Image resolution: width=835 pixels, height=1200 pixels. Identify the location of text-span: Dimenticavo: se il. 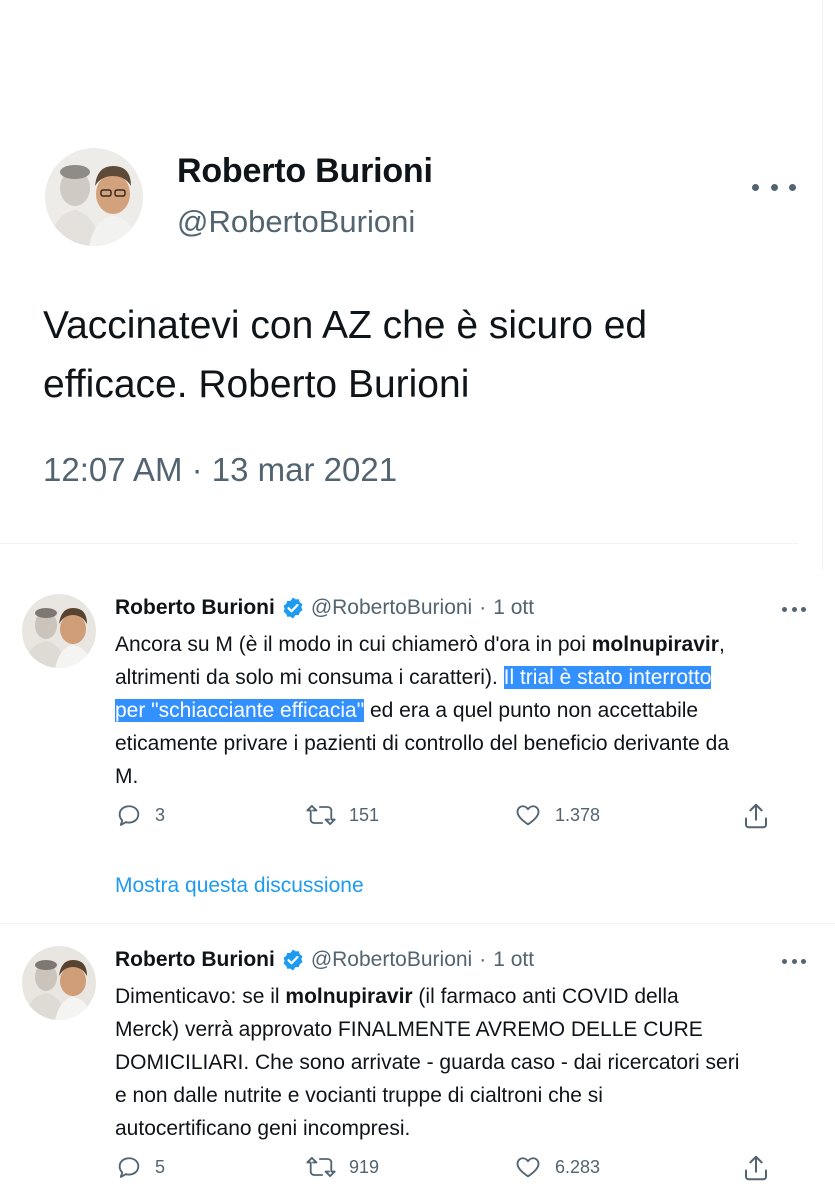
(200, 996).